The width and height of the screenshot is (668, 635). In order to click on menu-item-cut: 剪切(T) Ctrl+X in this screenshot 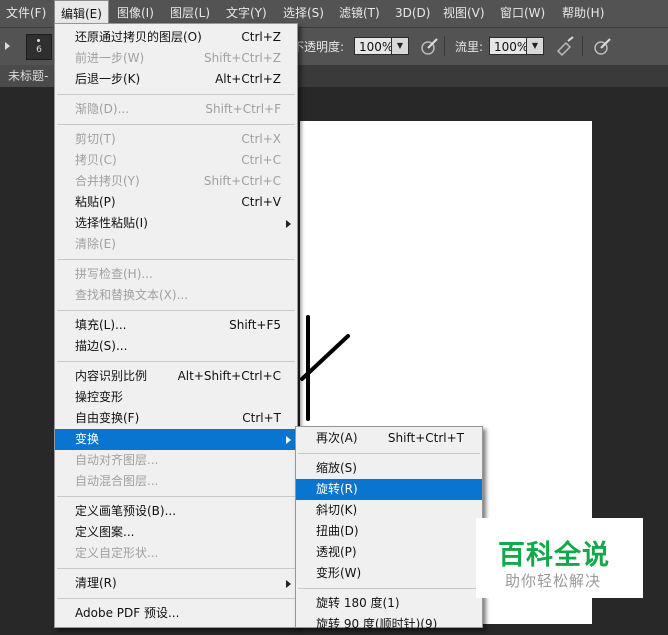, I will do `click(176, 139)`.